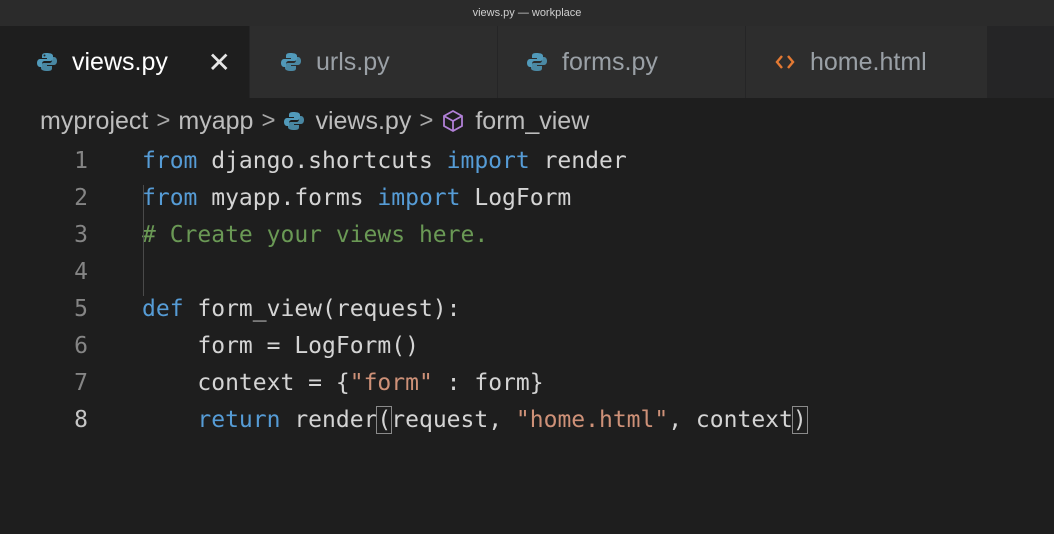 This screenshot has width=1054, height=534. What do you see at coordinates (81, 197) in the screenshot?
I see `line-number: 2` at bounding box center [81, 197].